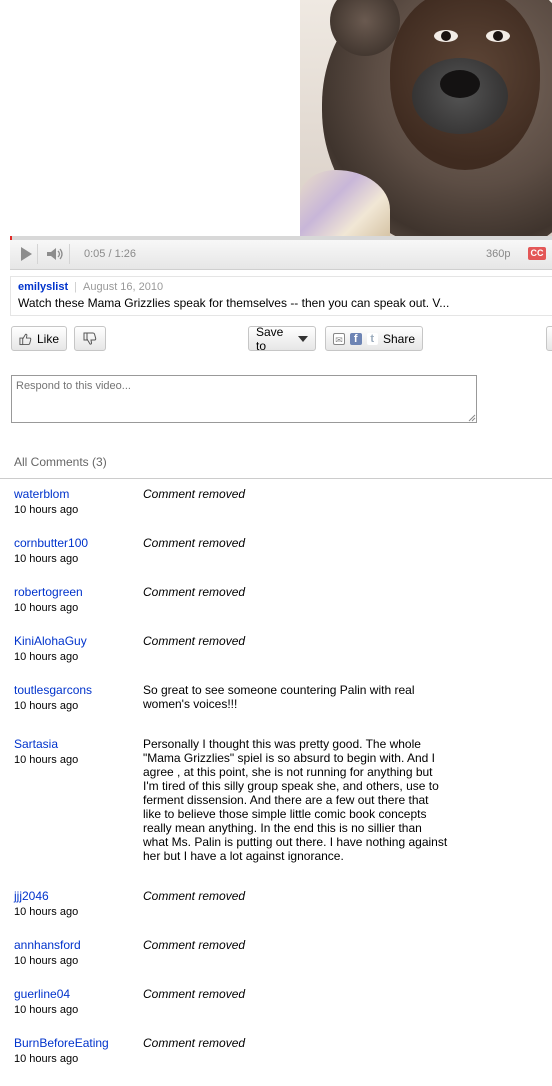 The height and width of the screenshot is (1086, 552). I want to click on comment-user: Sartasia, so click(36, 744).